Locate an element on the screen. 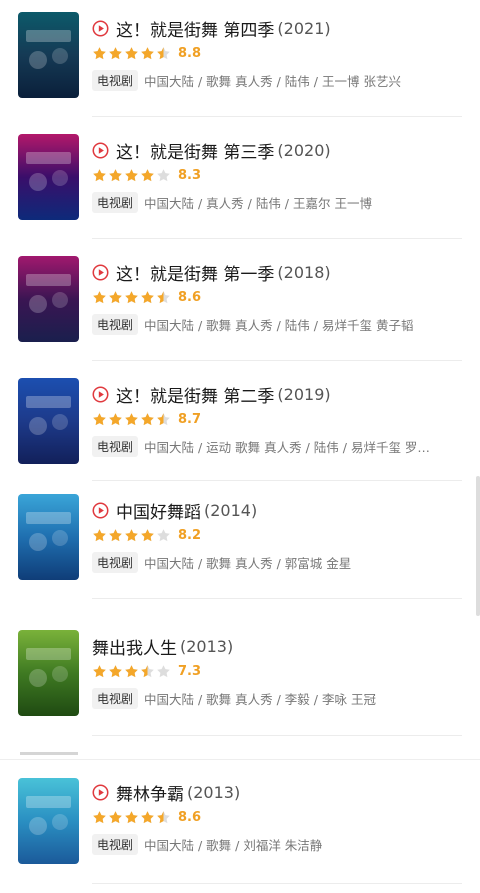  item-title: 舞出我人生 is located at coordinates (134, 646).